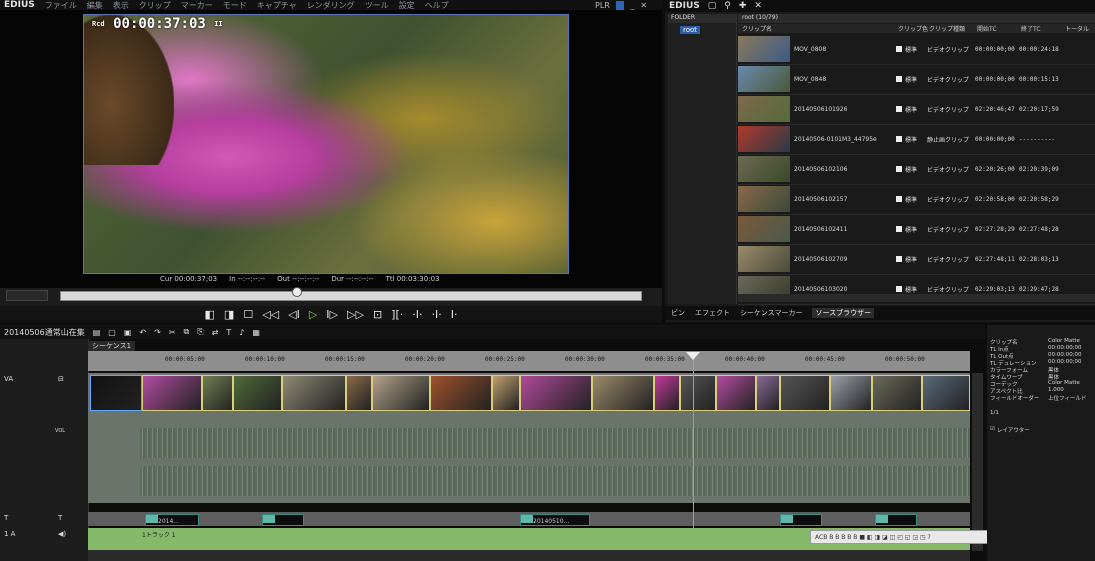  I want to click on ripple-icon: ⇄, so click(215, 332).